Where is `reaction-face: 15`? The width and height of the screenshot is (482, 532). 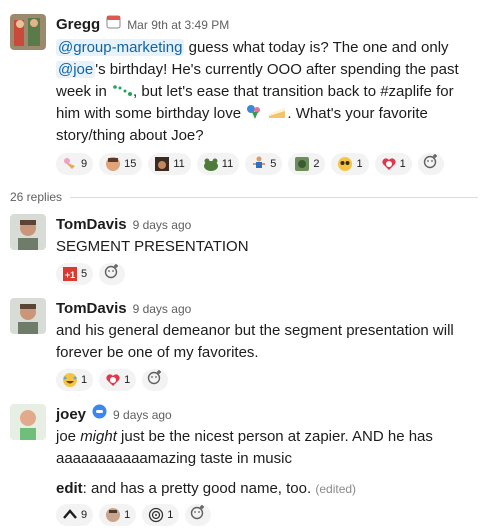 reaction-face: 15 is located at coordinates (121, 164).